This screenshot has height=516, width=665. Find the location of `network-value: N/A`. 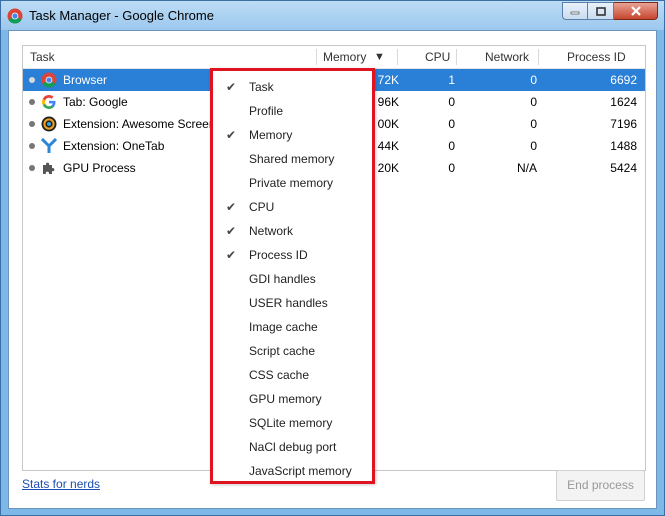

network-value: N/A is located at coordinates (526, 168).